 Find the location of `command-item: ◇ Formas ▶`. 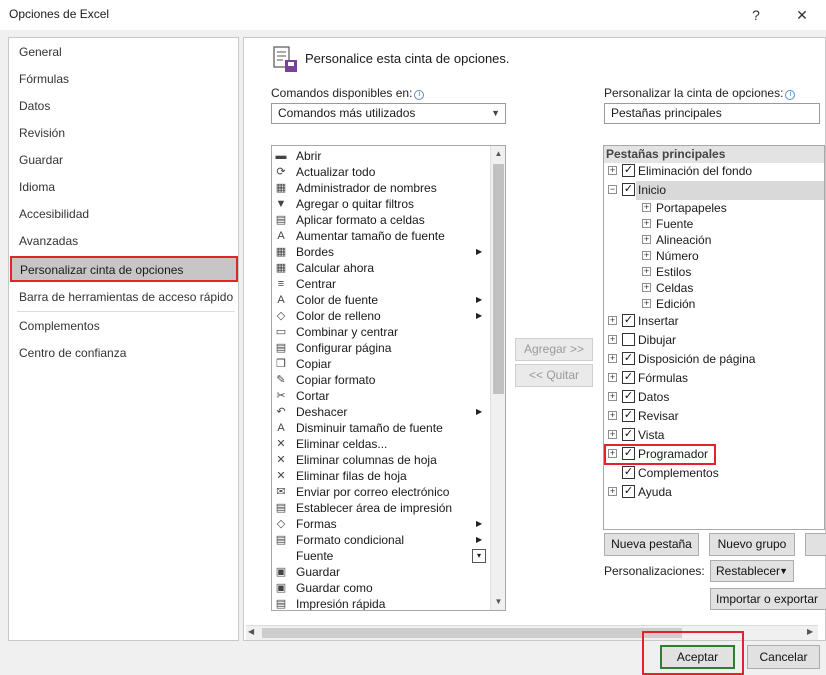

command-item: ◇ Formas ▶ is located at coordinates (379, 524).